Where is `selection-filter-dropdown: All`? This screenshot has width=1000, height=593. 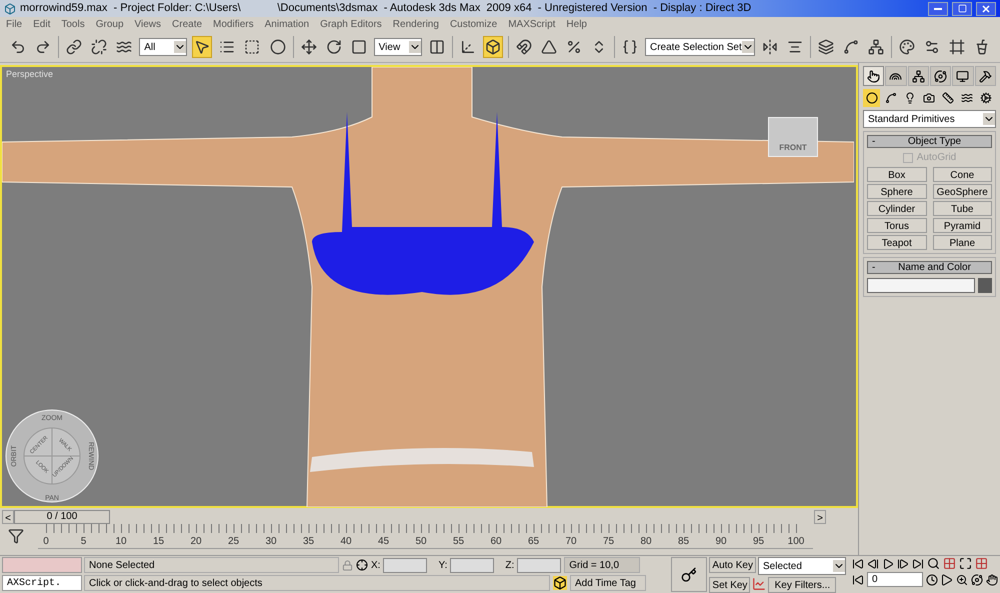
selection-filter-dropdown: All is located at coordinates (163, 47).